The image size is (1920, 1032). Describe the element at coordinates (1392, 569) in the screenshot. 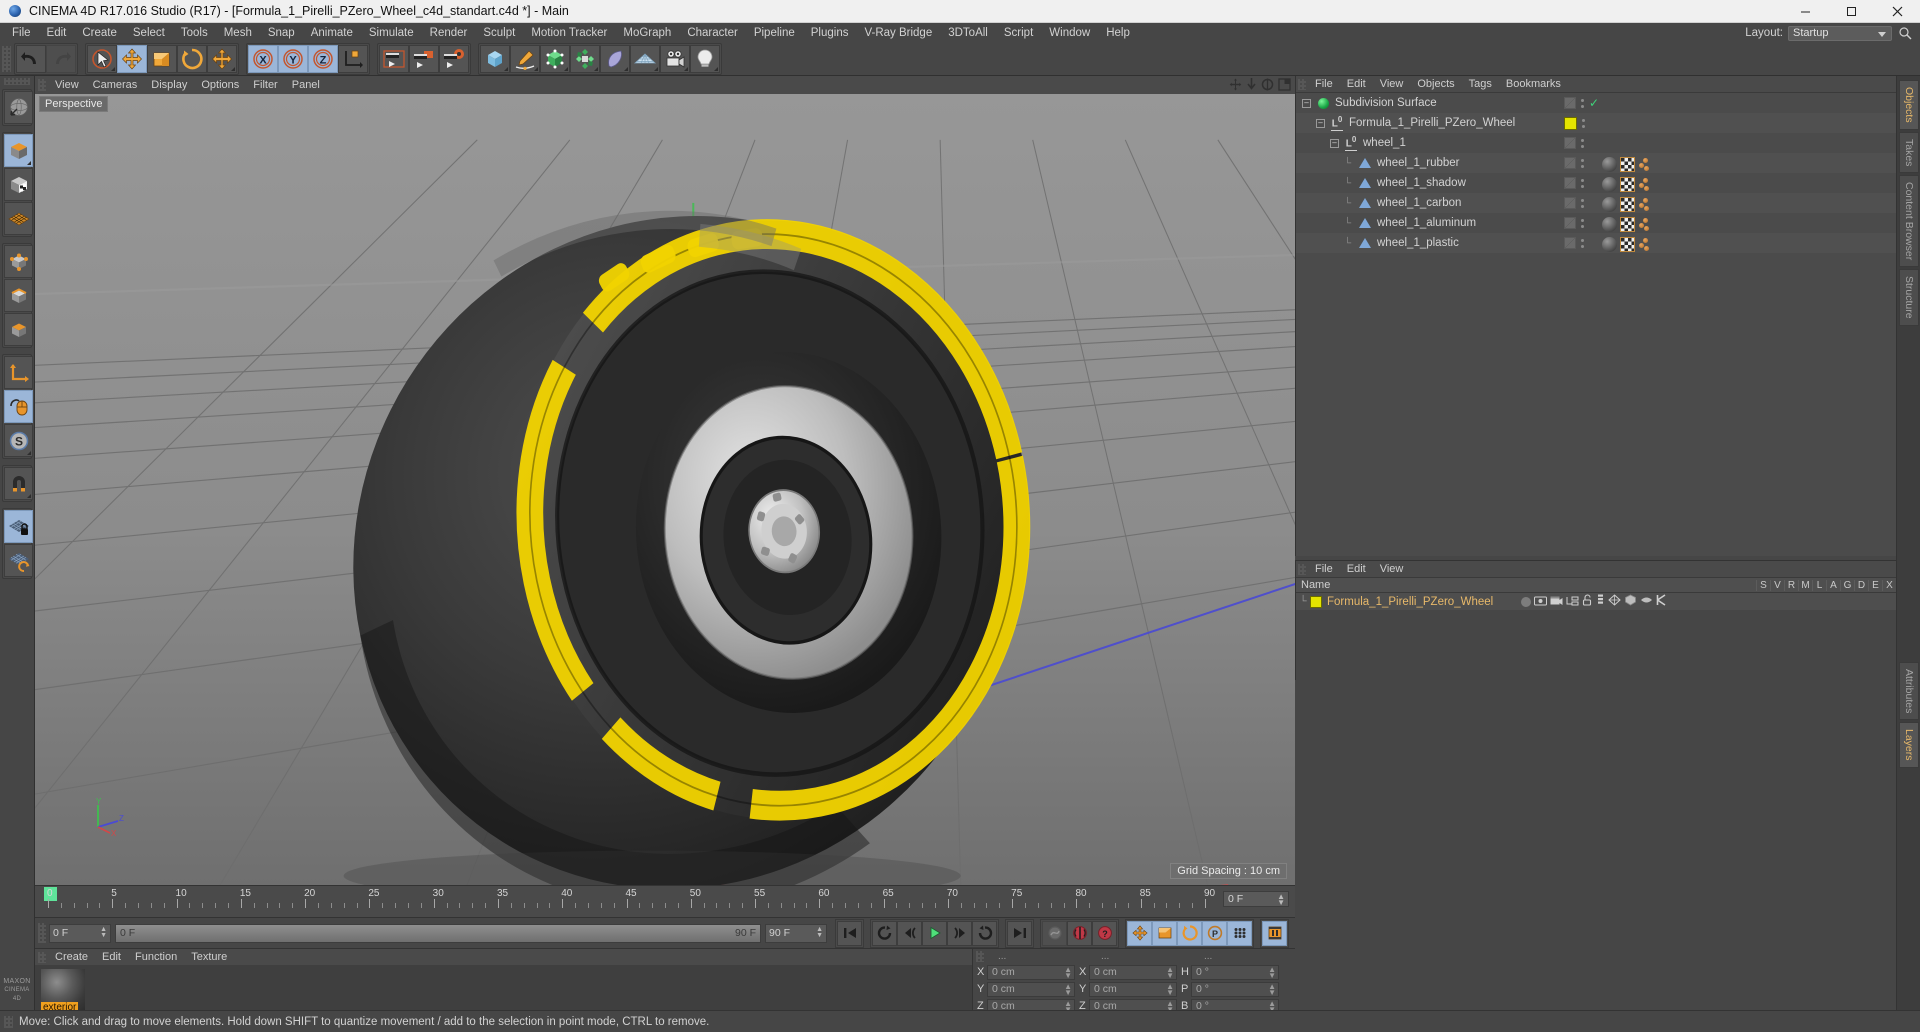

I see `layer-menu-view: View` at that location.